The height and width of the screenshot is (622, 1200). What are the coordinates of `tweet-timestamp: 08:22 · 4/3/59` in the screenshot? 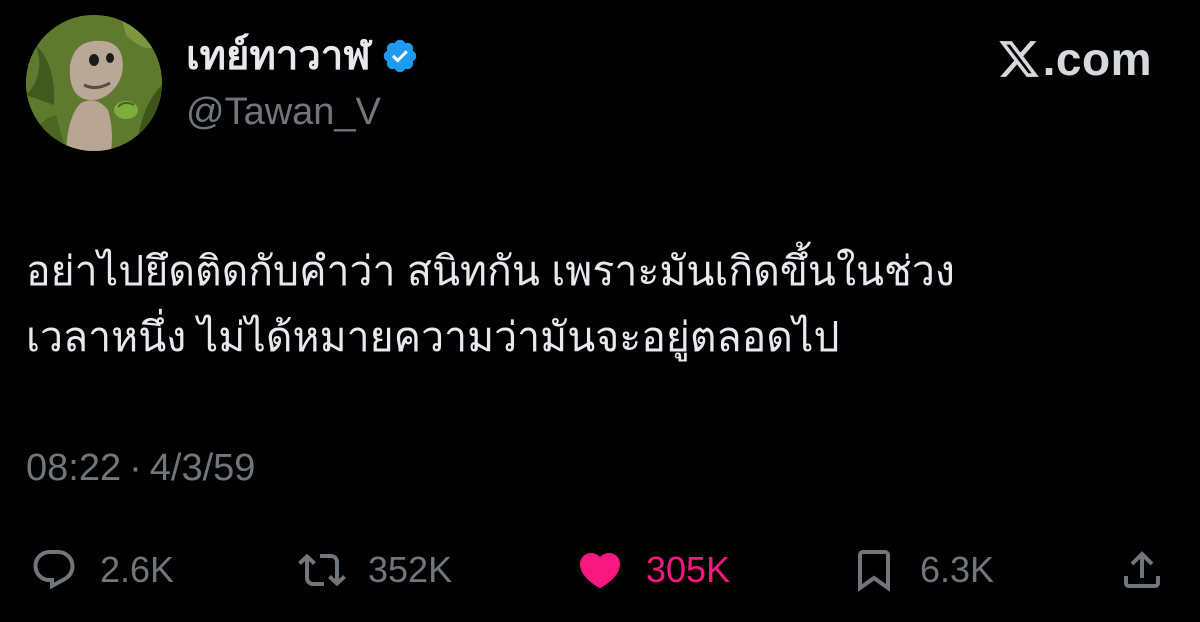 It's located at (140, 469).